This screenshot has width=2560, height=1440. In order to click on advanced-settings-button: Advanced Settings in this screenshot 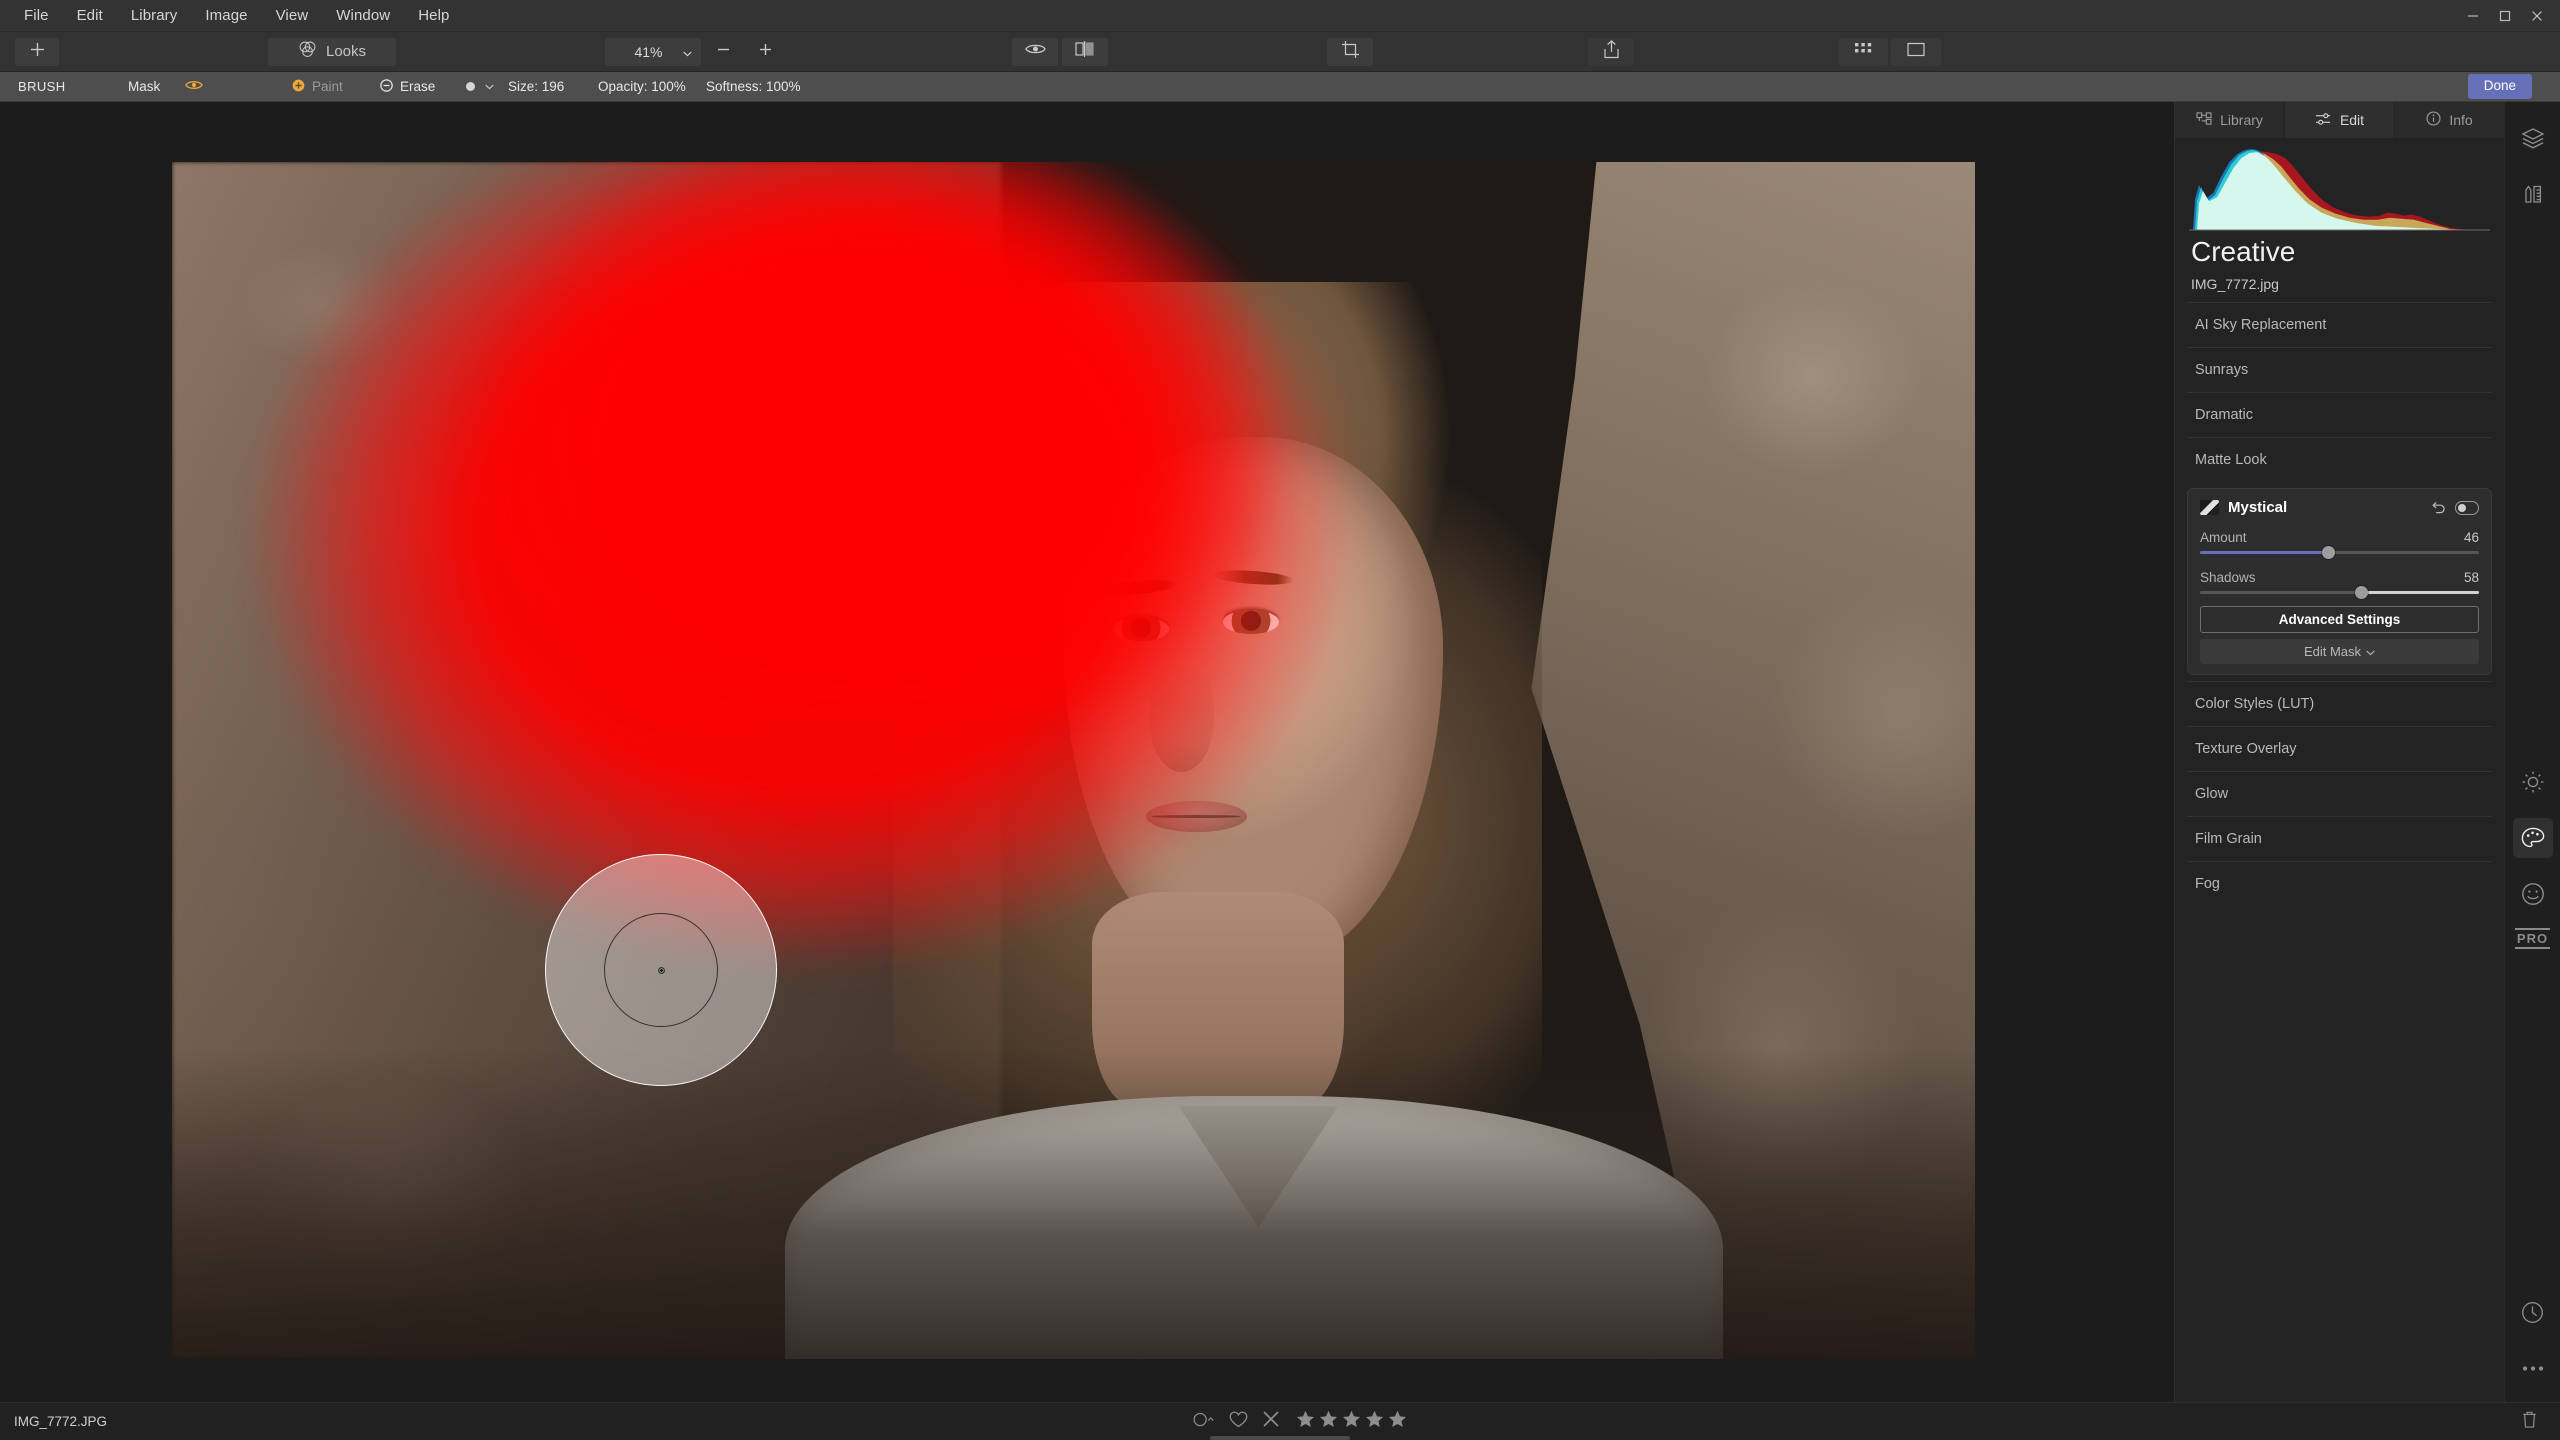, I will do `click(2339, 619)`.